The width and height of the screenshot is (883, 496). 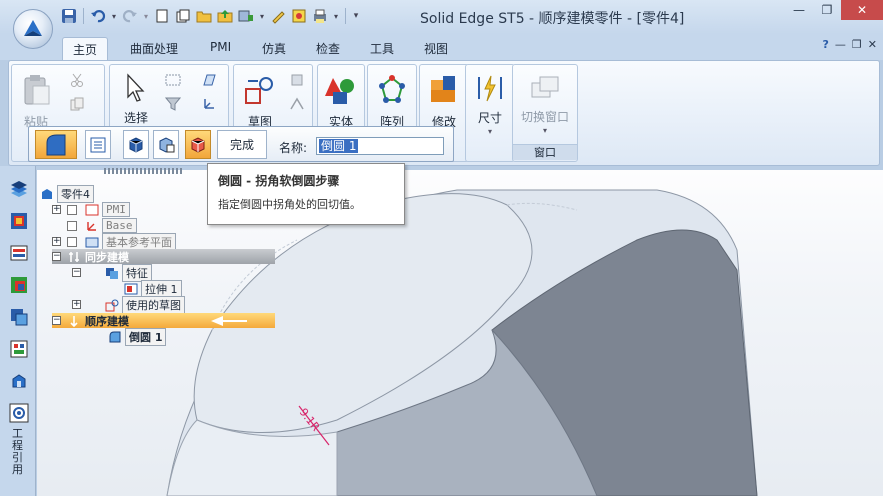 What do you see at coordinates (77, 80) in the screenshot?
I see `cut-icon` at bounding box center [77, 80].